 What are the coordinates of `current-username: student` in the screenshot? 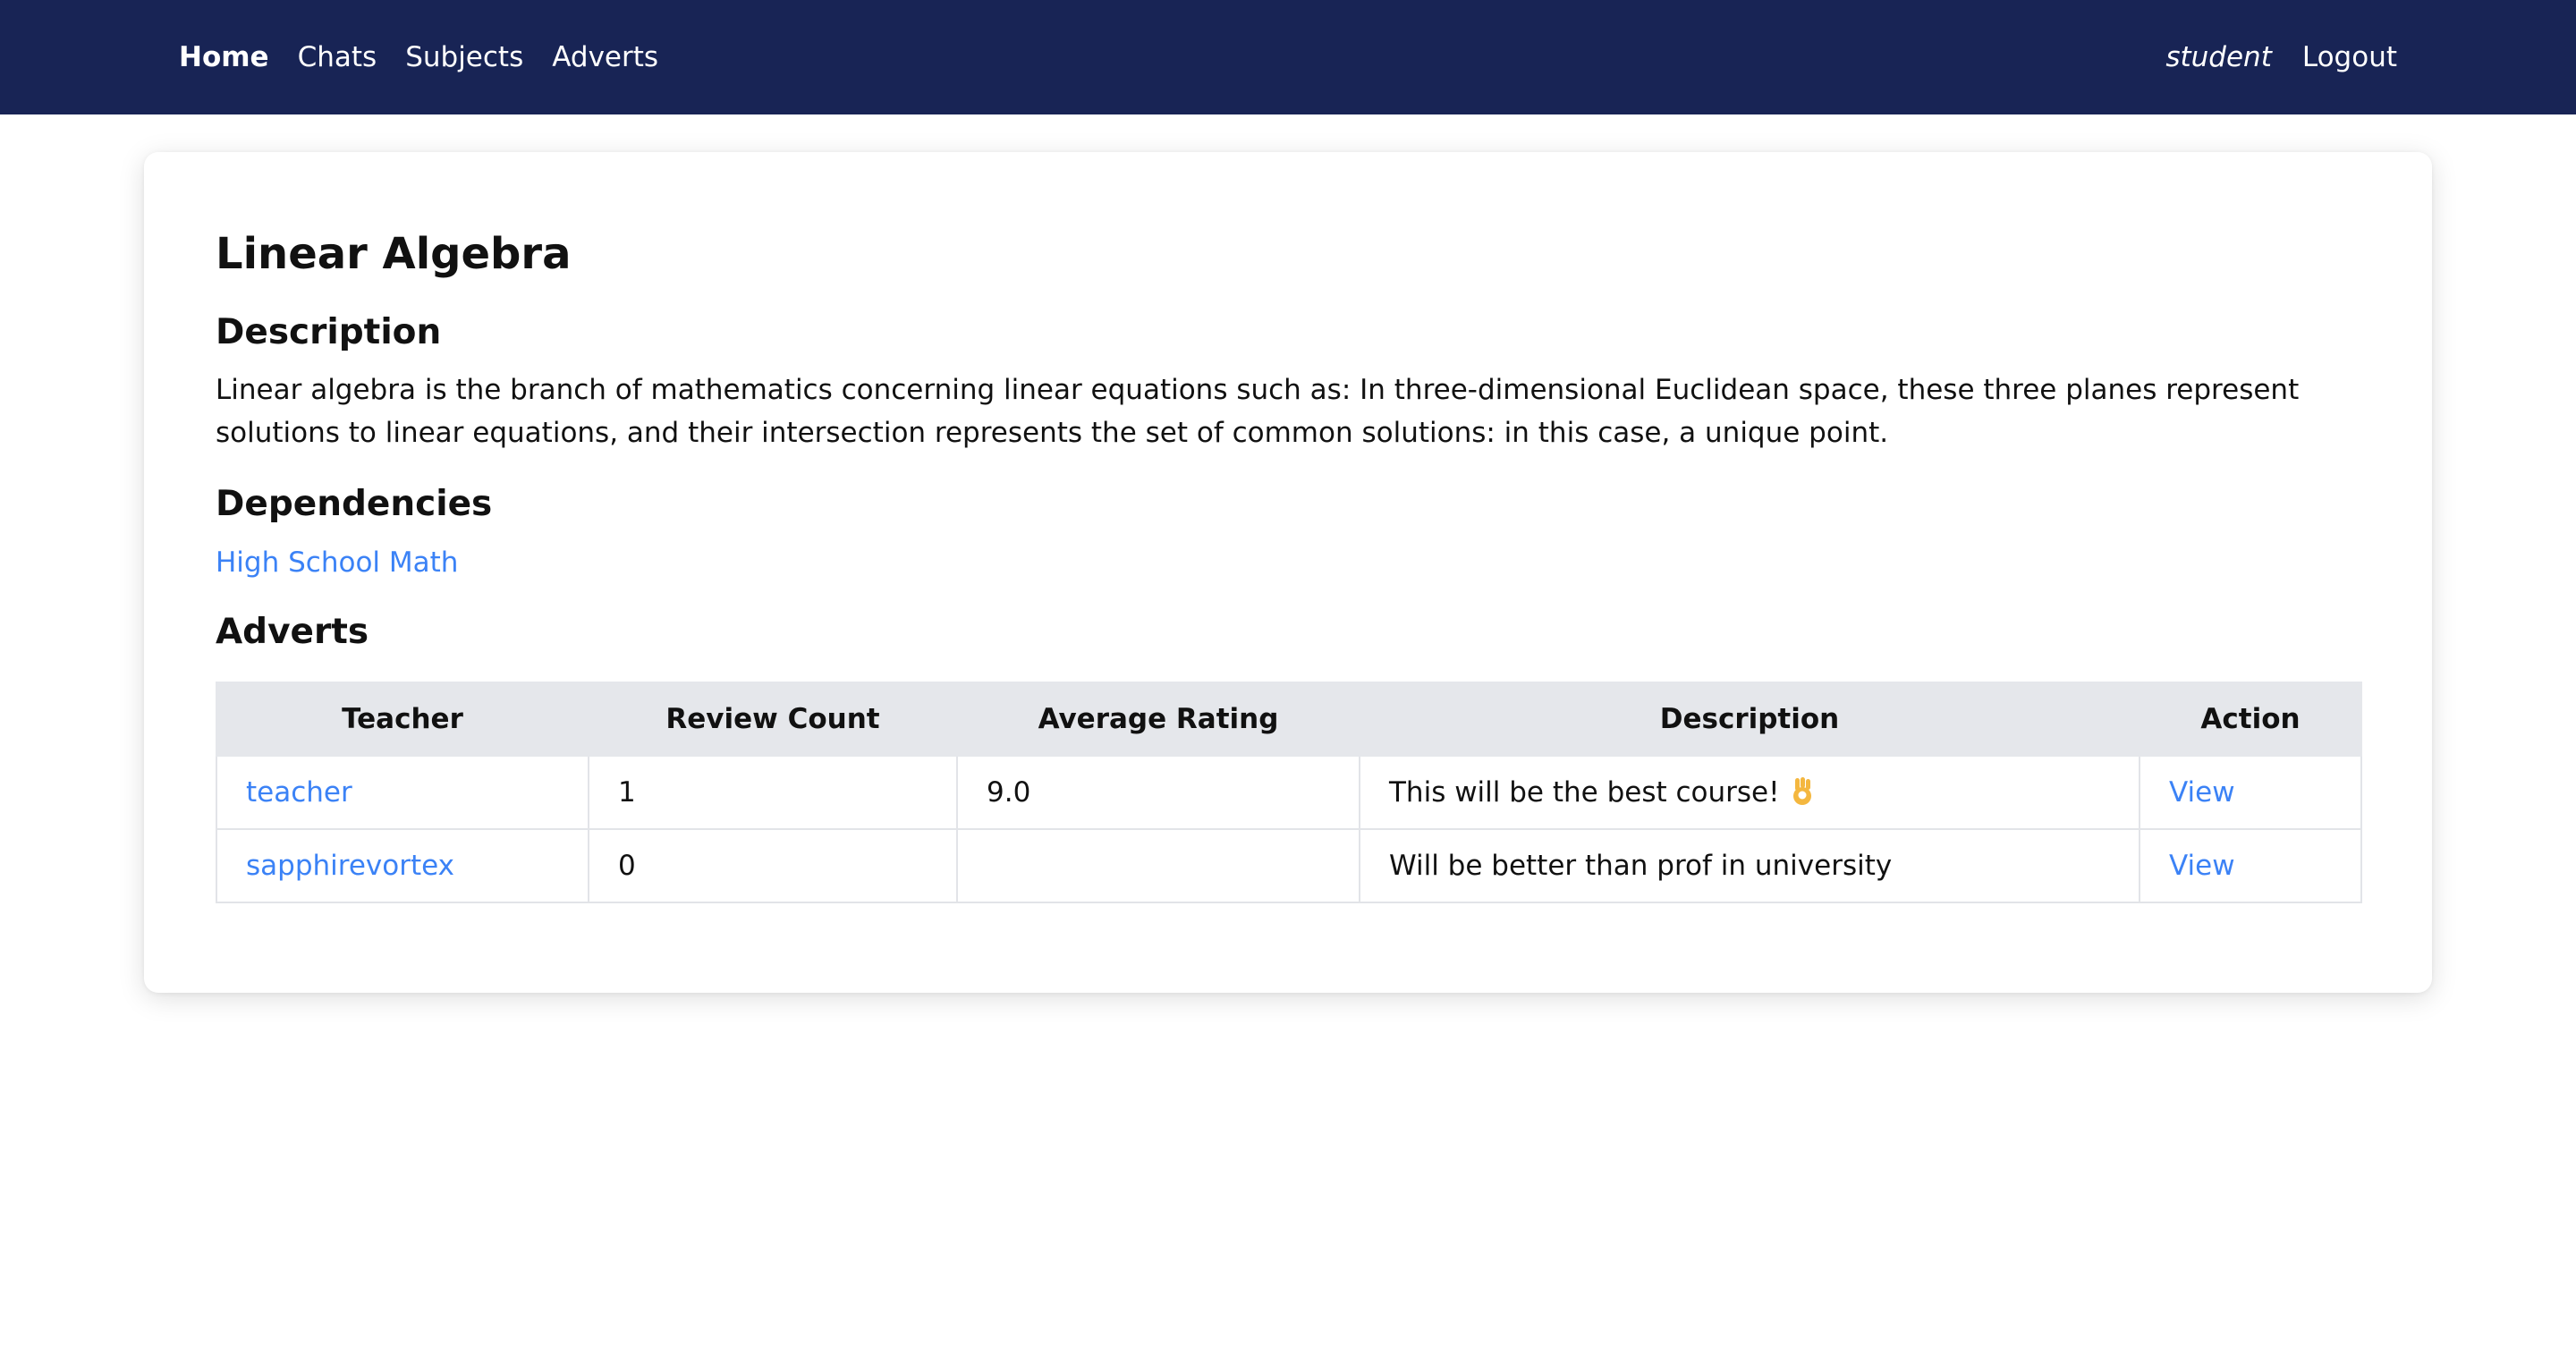 It's located at (2218, 57).